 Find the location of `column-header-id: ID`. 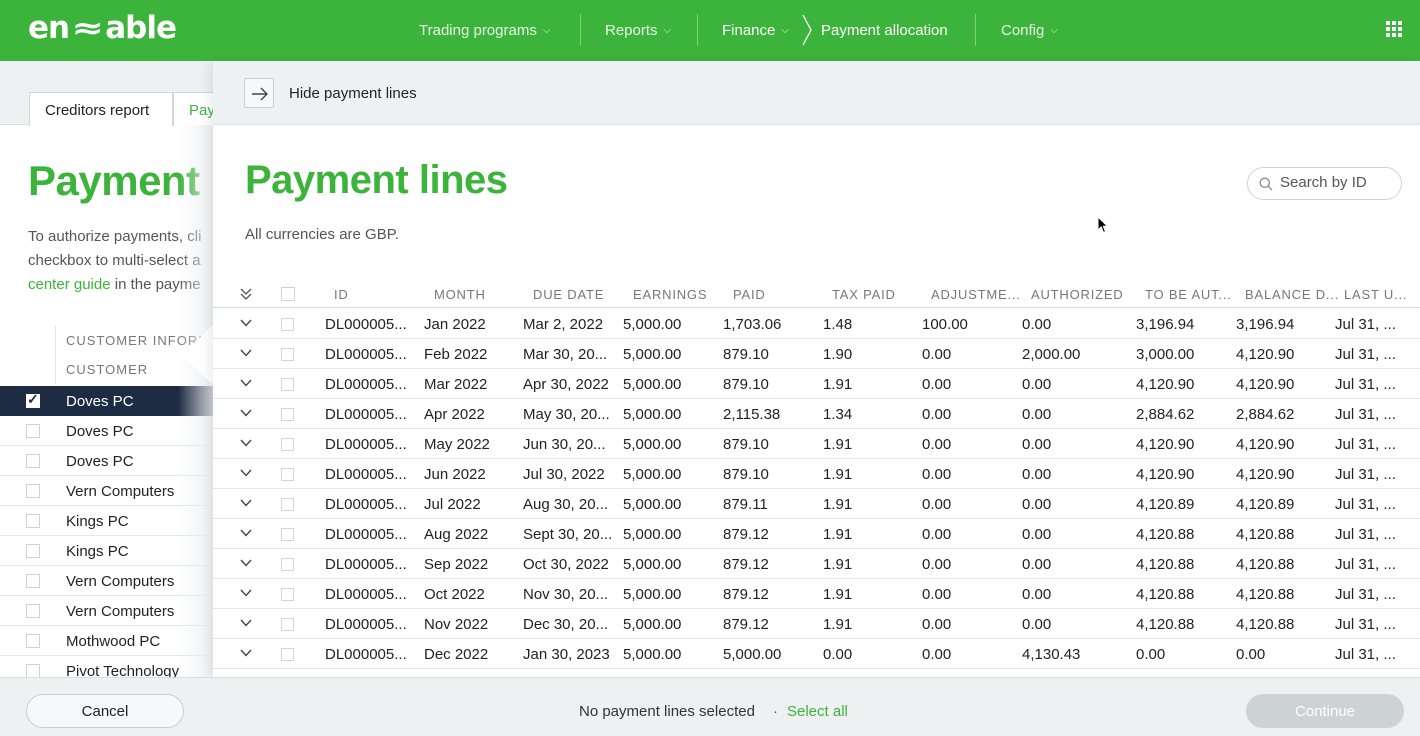

column-header-id: ID is located at coordinates (341, 294).